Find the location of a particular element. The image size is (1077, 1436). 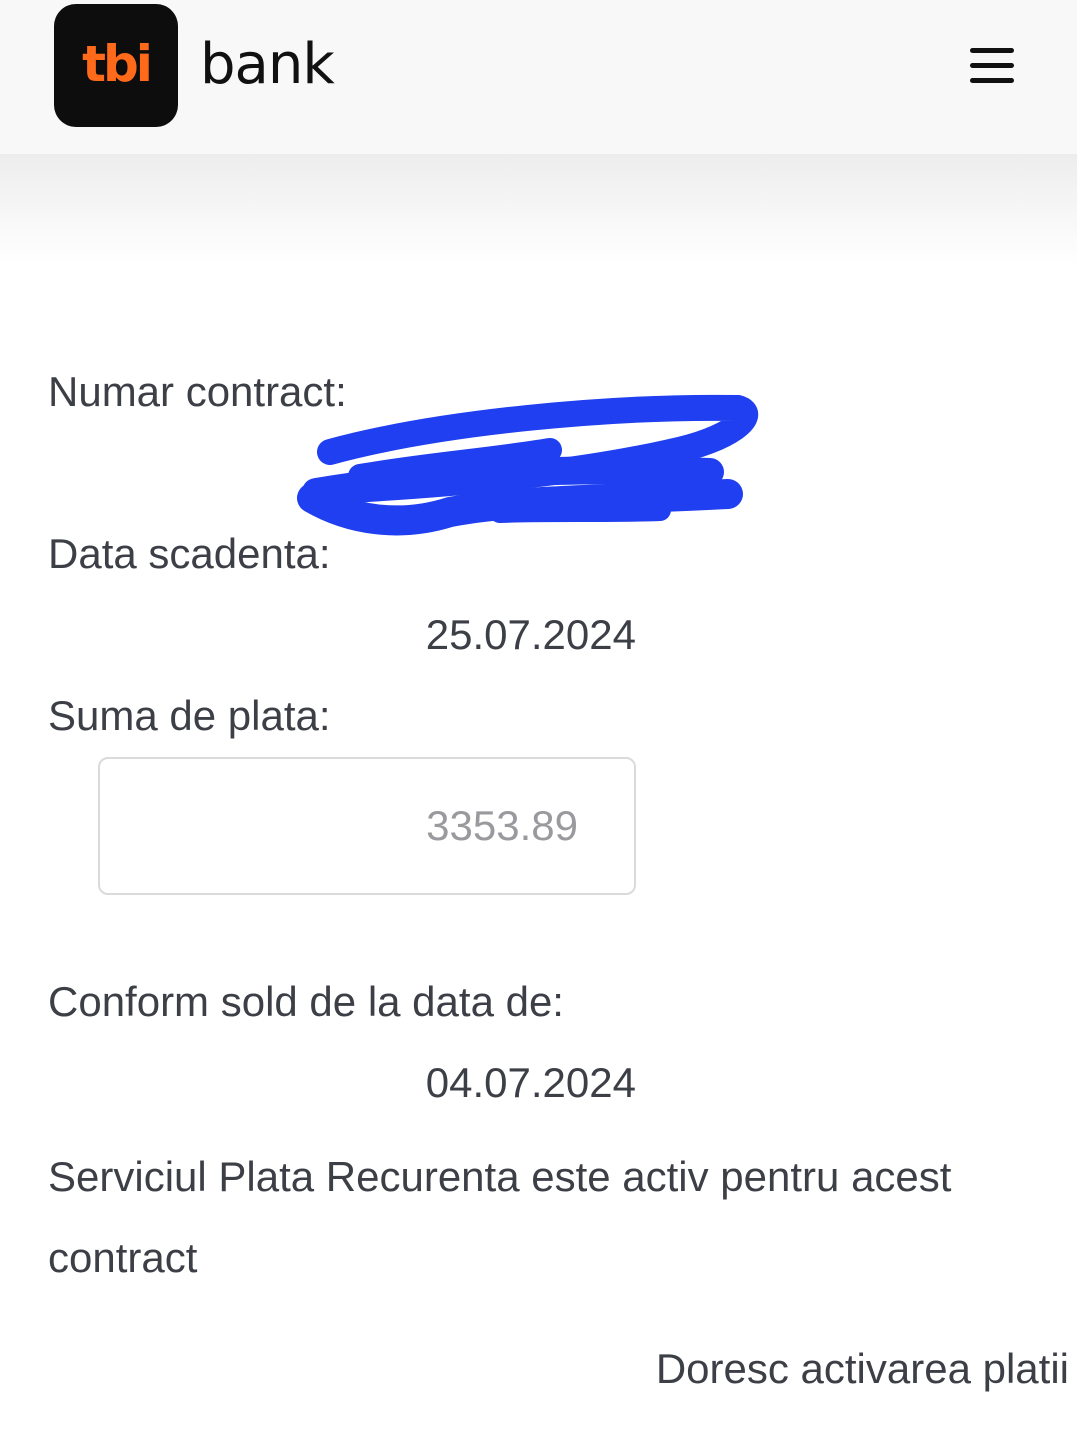

redaction-scribble is located at coordinates (528, 465).